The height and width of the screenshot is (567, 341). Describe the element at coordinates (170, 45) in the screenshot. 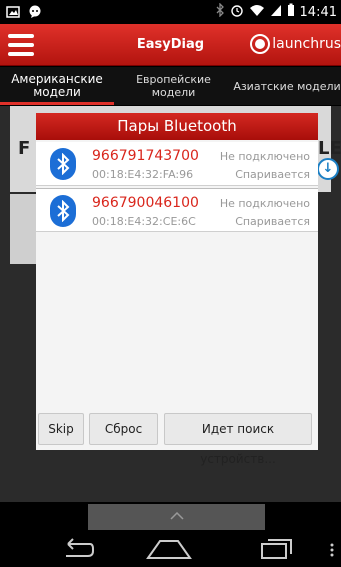

I see `app-bar: EasyDiag launchrus` at that location.